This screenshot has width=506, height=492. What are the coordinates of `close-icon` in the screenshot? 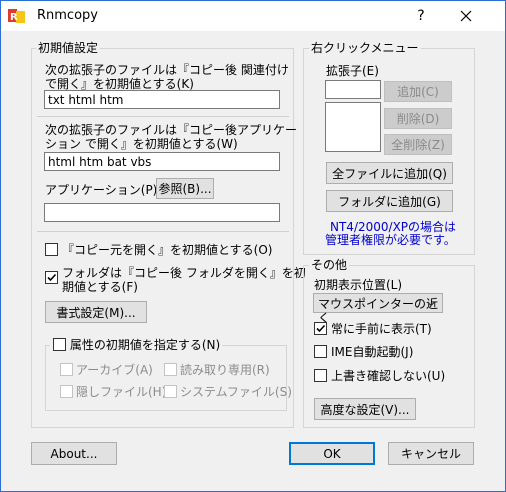 It's located at (466, 16).